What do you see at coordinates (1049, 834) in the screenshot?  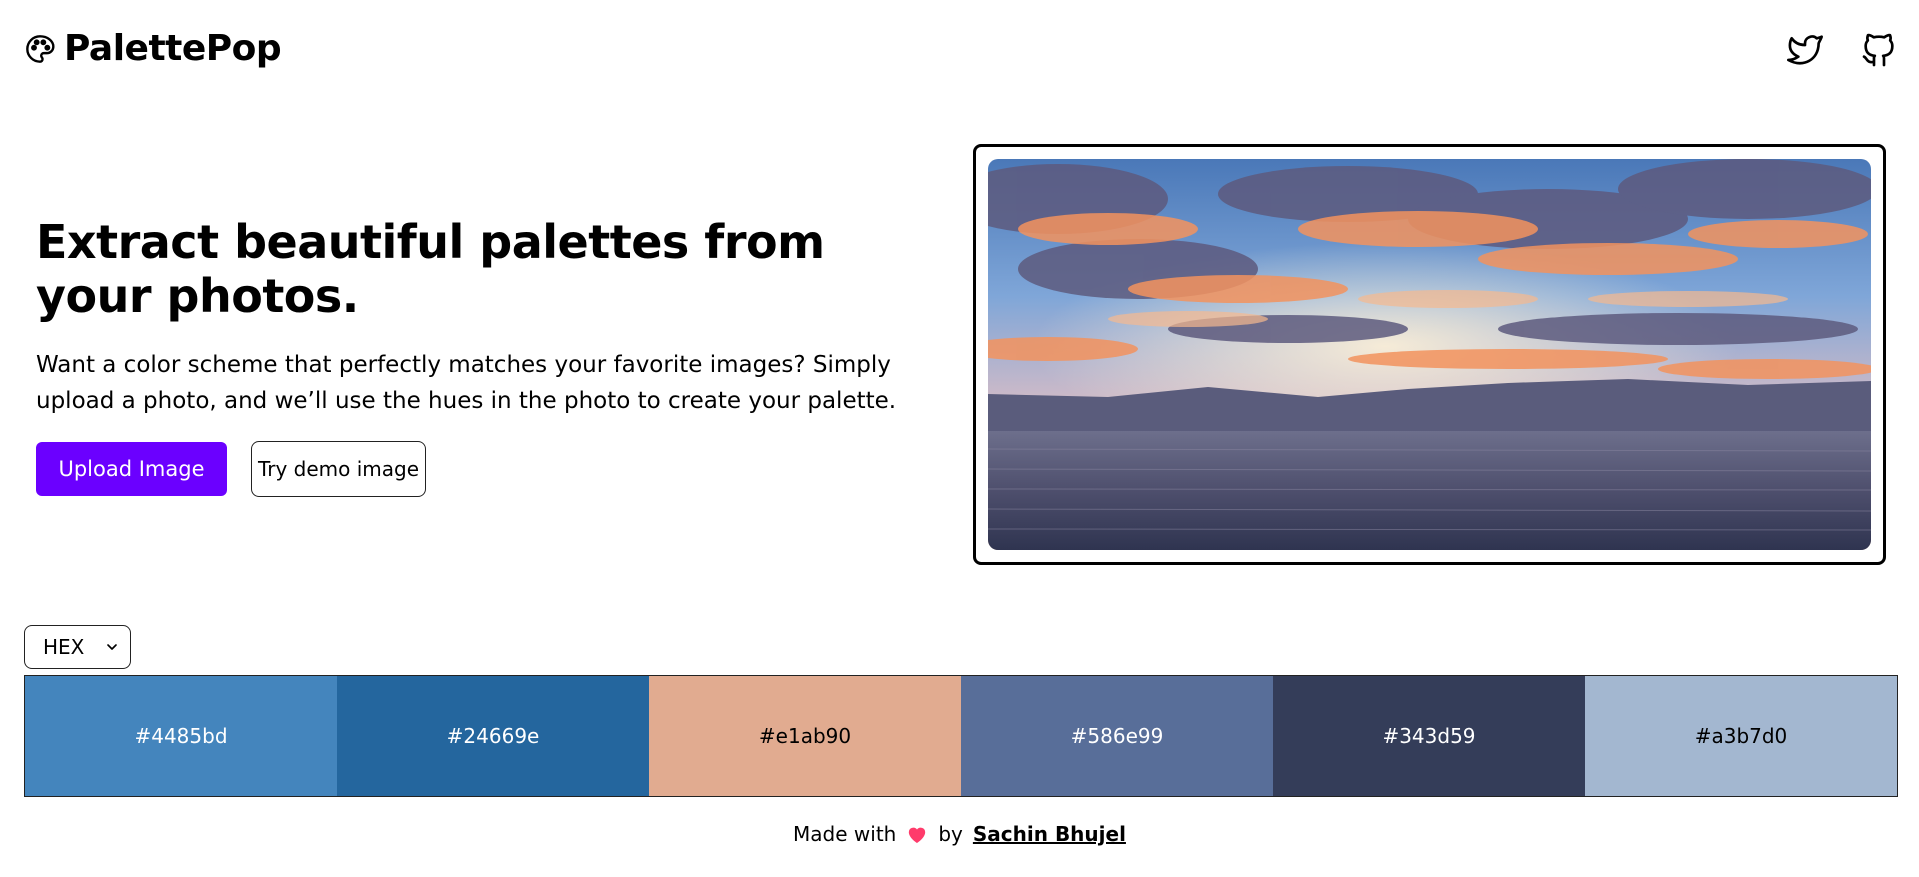 I see `author-link: Sachin Bhujel` at bounding box center [1049, 834].